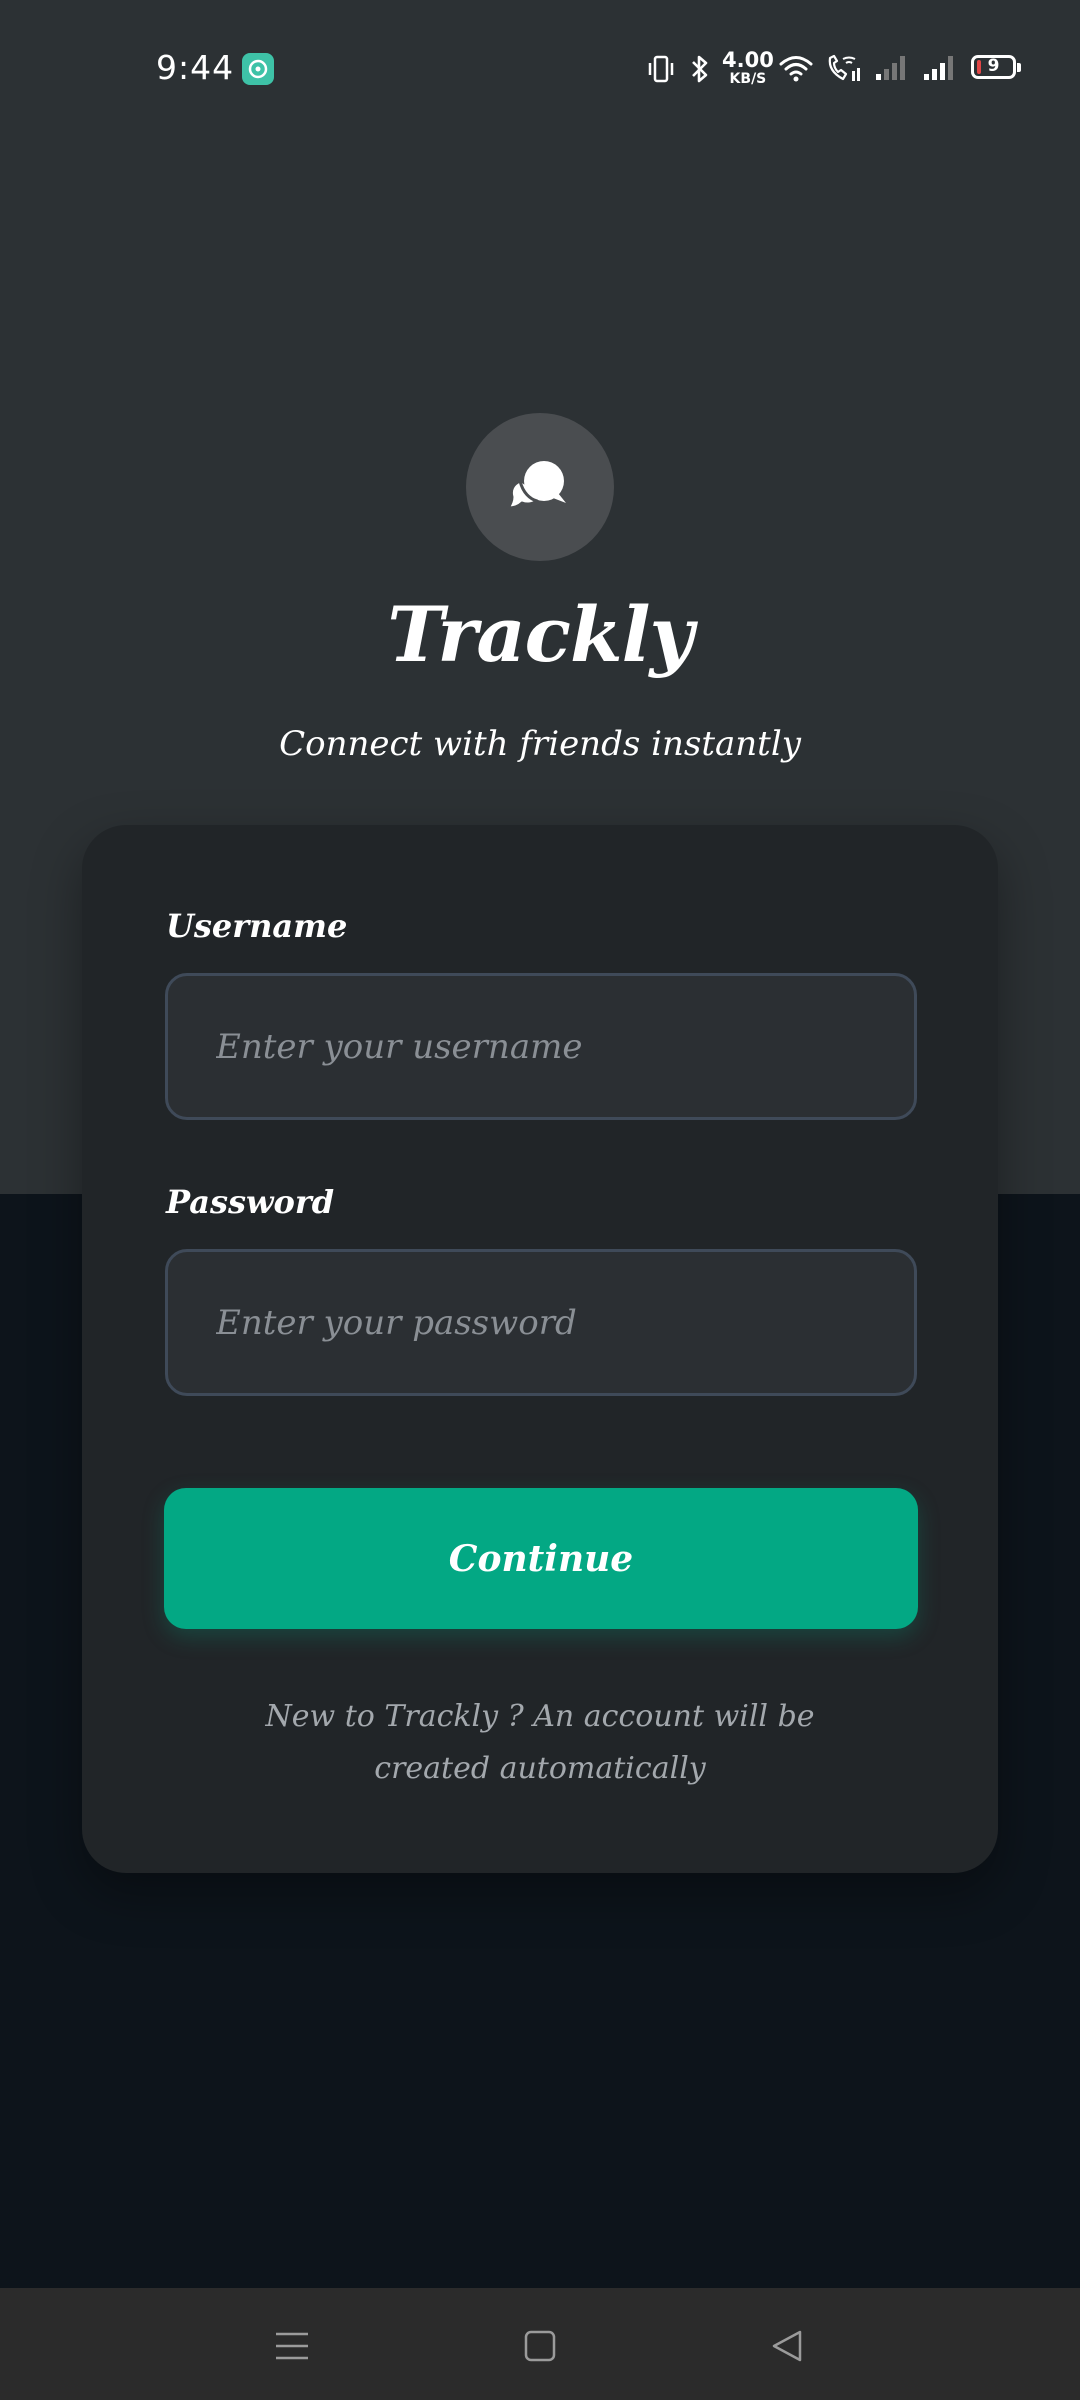 Image resolution: width=1080 pixels, height=2400 pixels. I want to click on signal-icon, so click(938, 68).